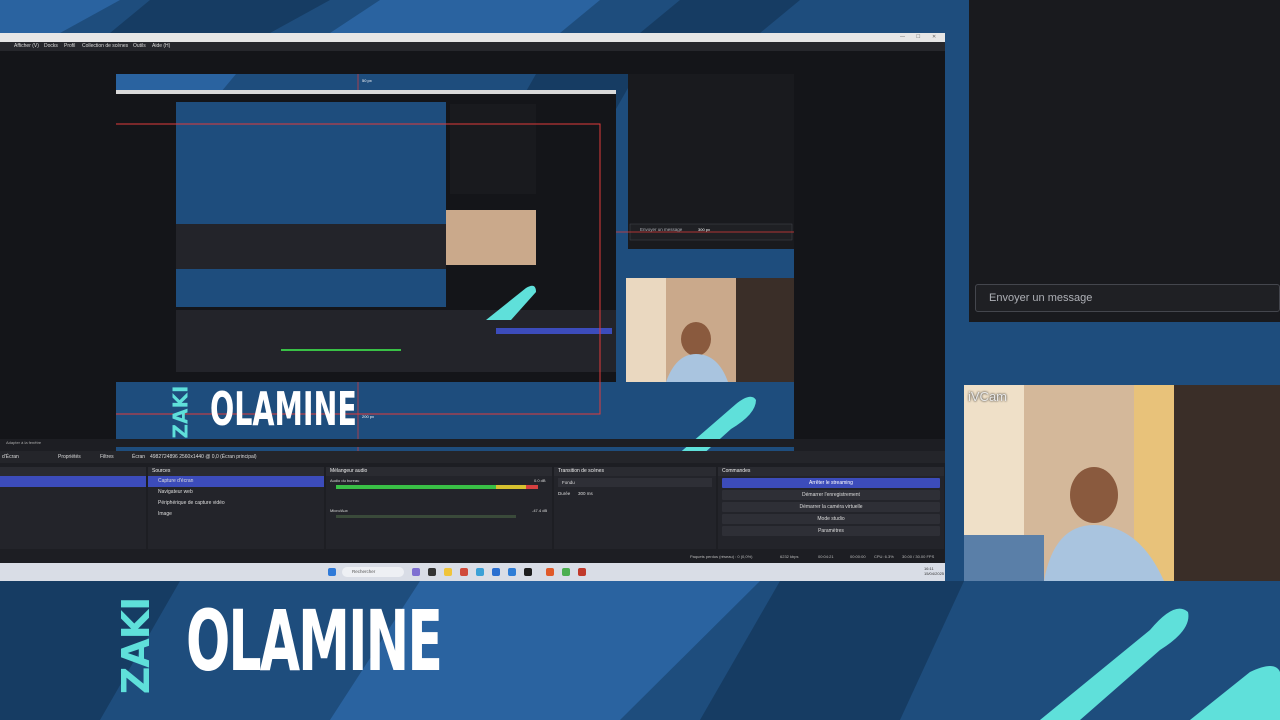  What do you see at coordinates (934, 37) in the screenshot?
I see `close-icon: ✕` at bounding box center [934, 37].